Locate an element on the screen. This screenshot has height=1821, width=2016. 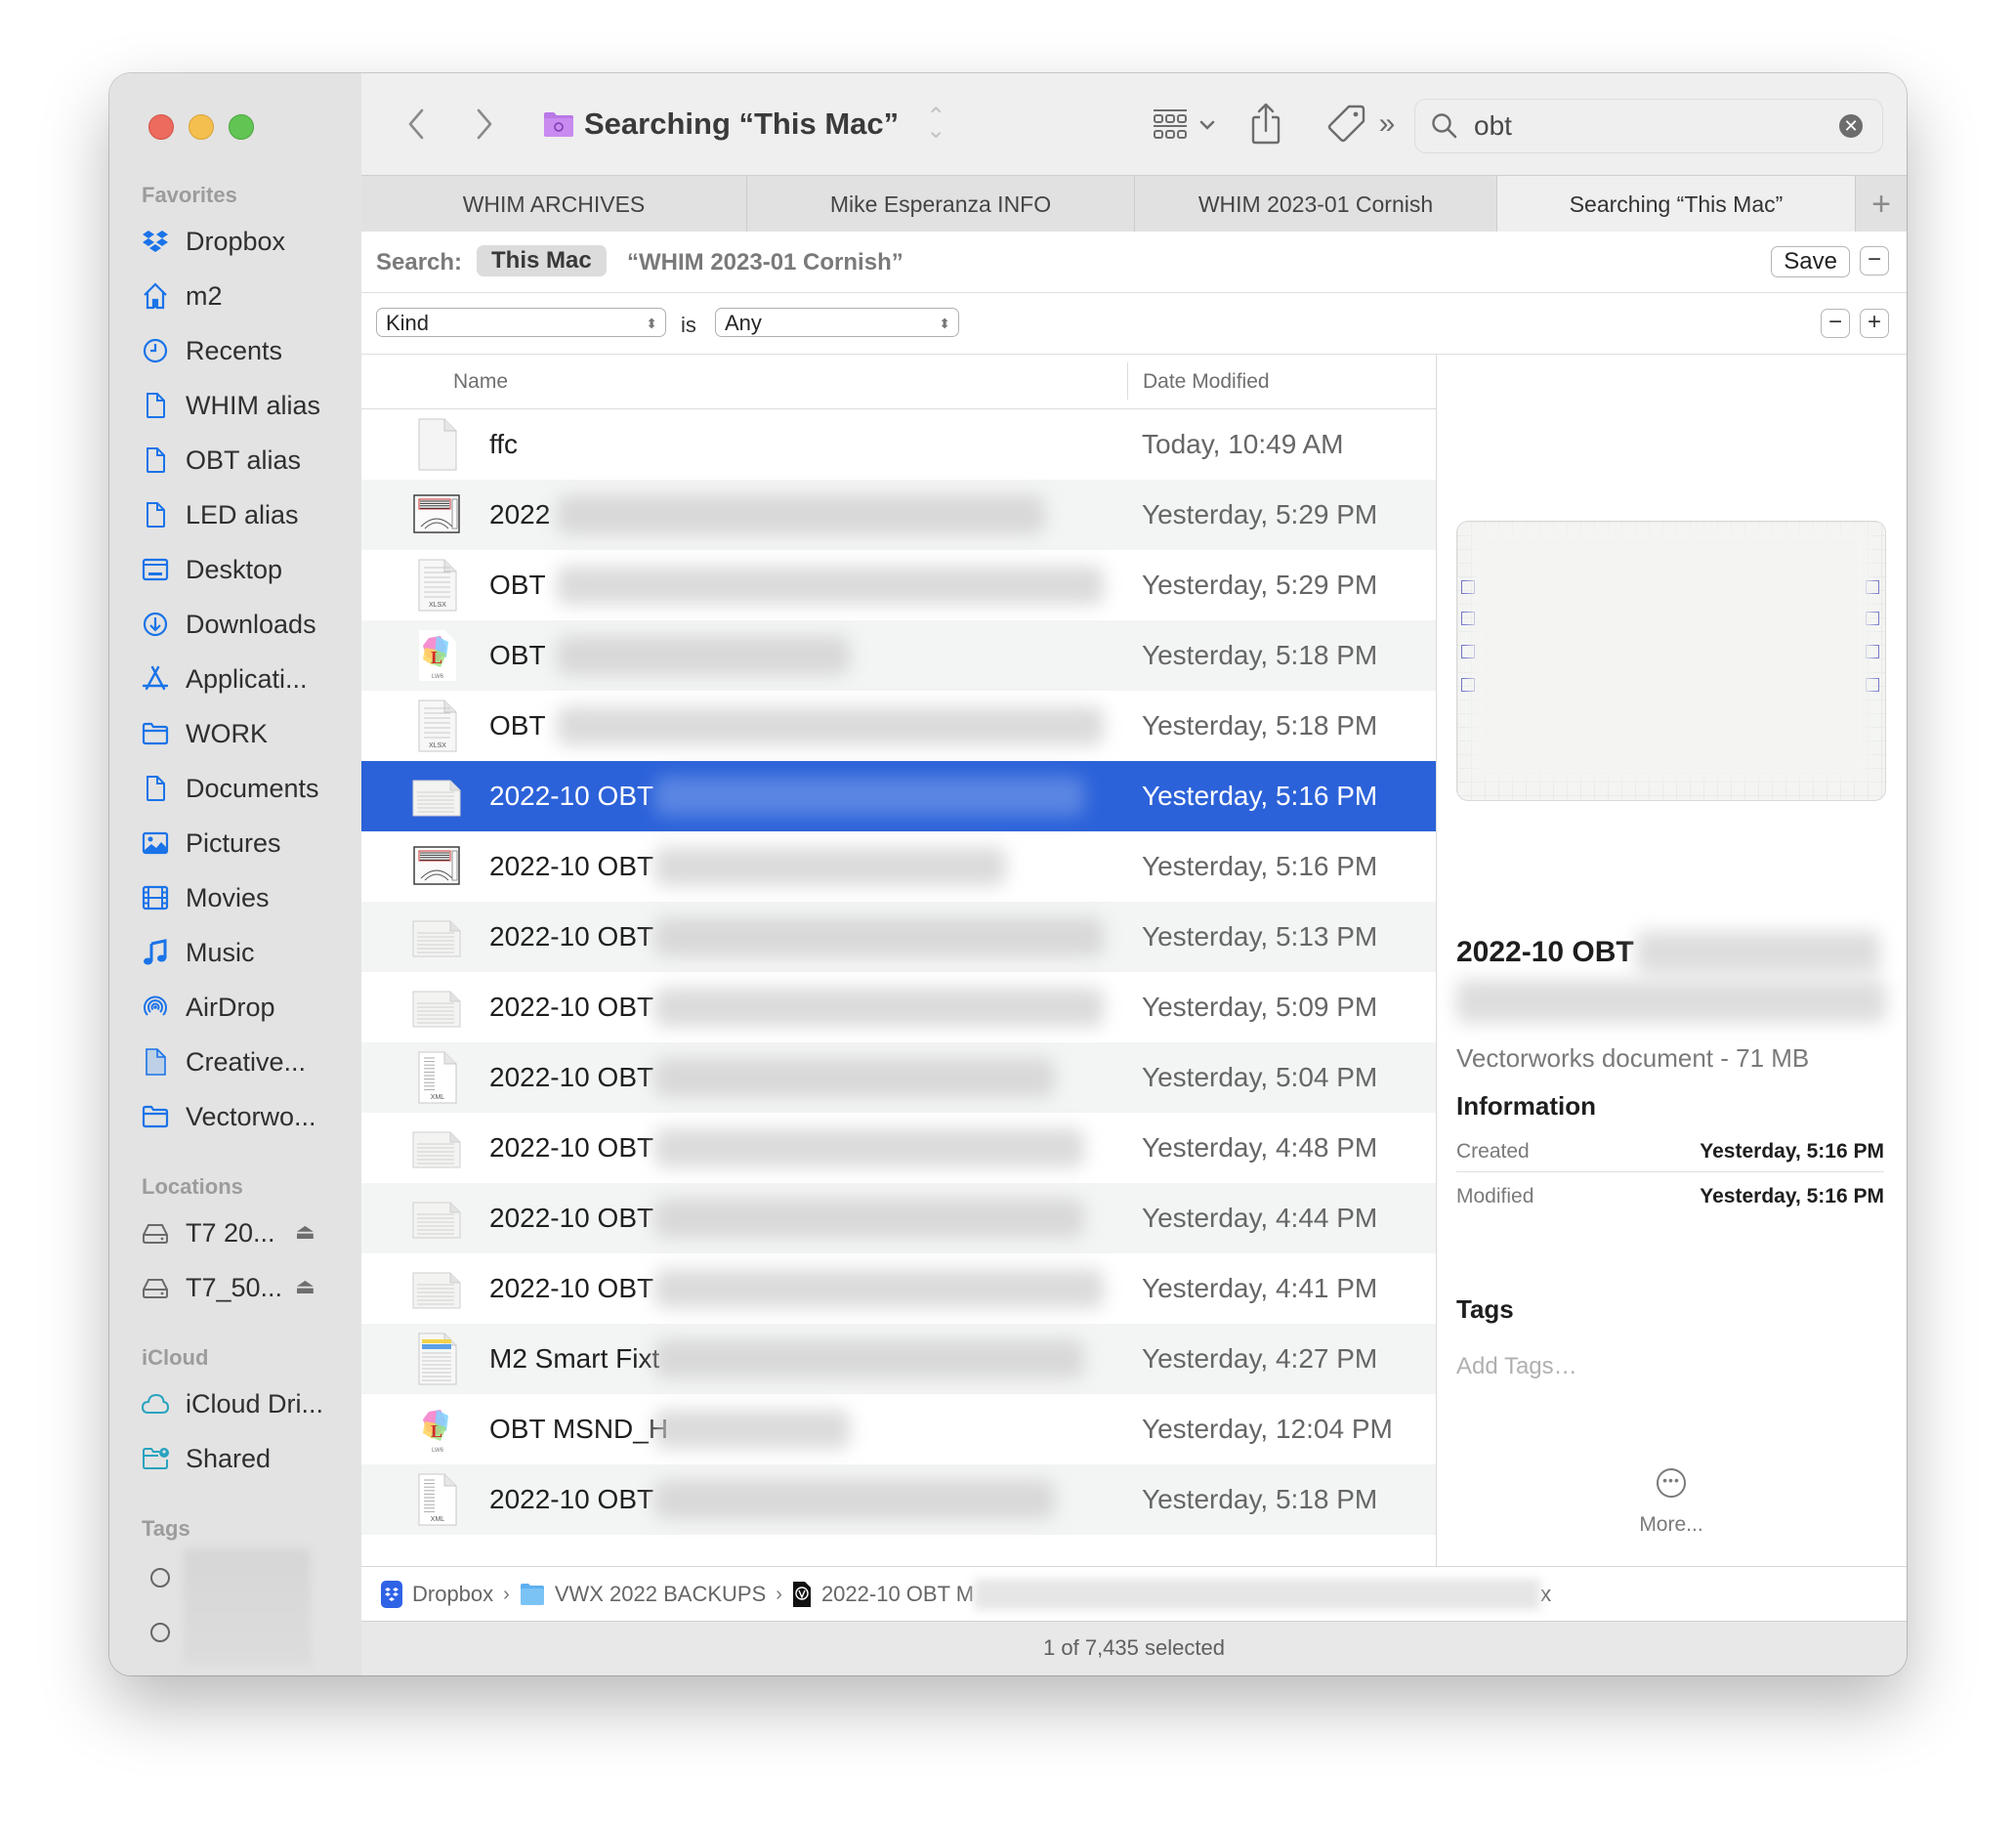
path-segment-dropbox: Dropbox is located at coordinates (437, 1594).